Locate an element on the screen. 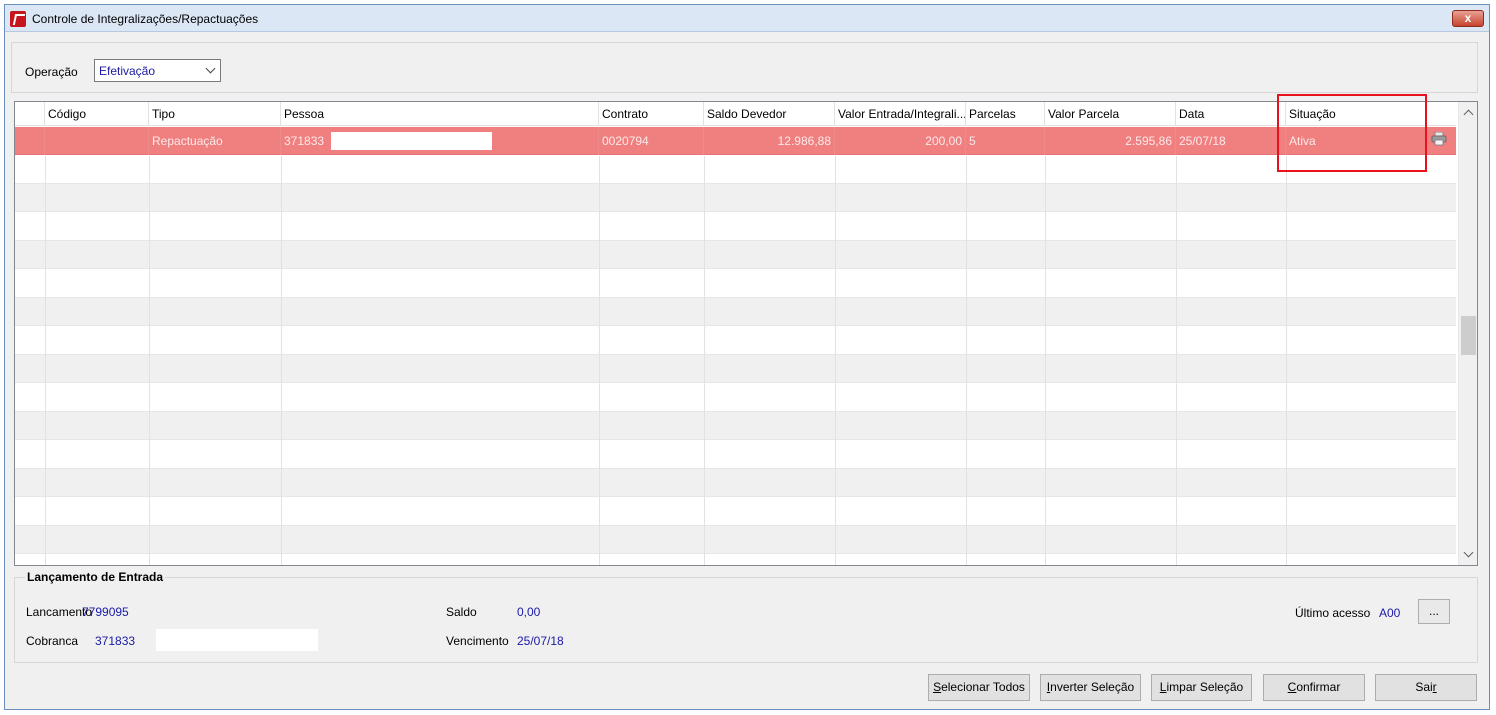  operacao-label: Operação is located at coordinates (51, 72).